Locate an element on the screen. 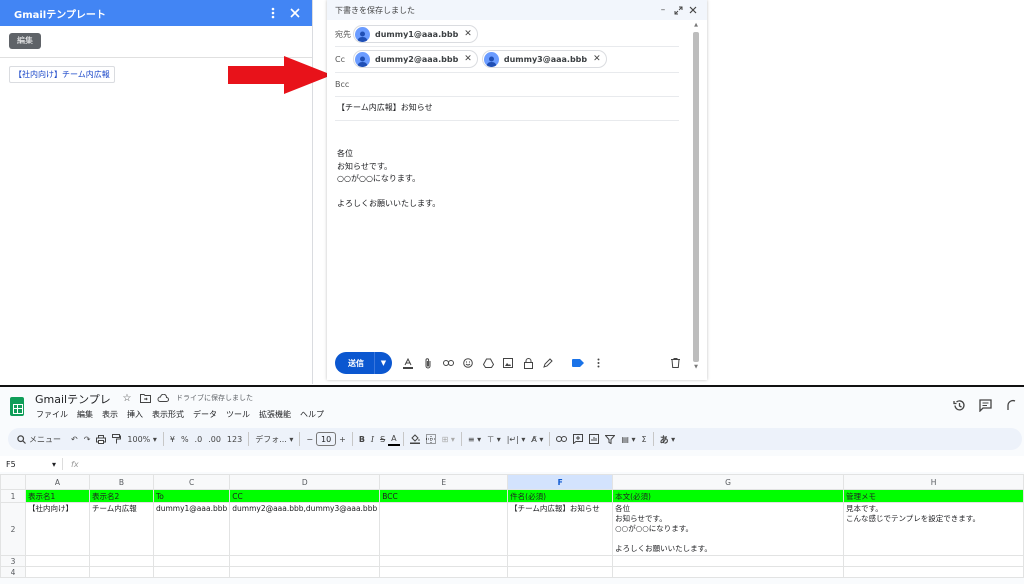 The image size is (1024, 584). message-body: 各位 お知らせです。 ○○が○○になります。 よろしくお願いいたします。 is located at coordinates (388, 179).